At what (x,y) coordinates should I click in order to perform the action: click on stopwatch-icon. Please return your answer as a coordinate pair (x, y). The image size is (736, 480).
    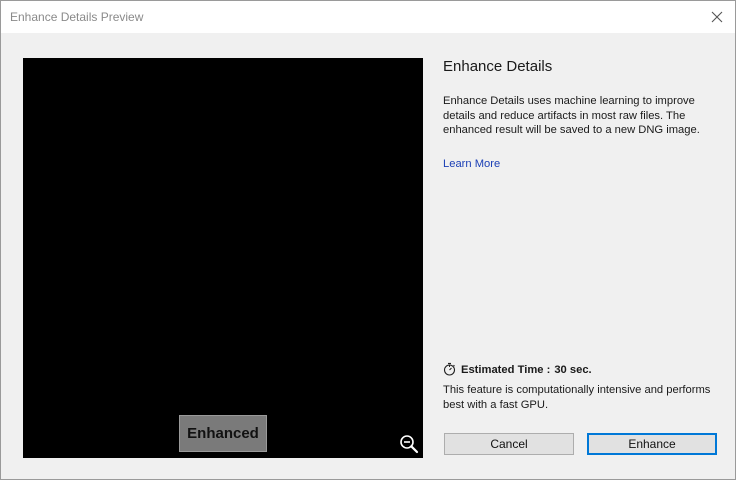
    Looking at the image, I should click on (449, 370).